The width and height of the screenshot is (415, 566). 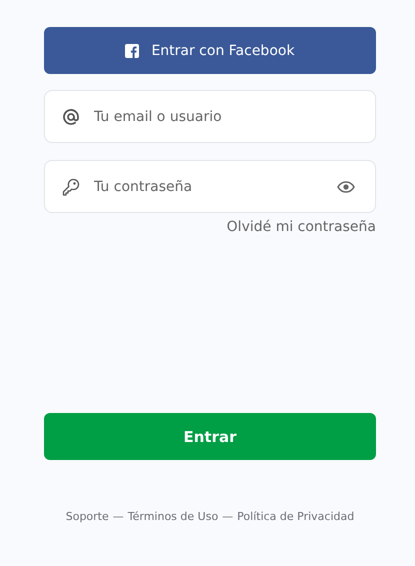 What do you see at coordinates (173, 516) in the screenshot?
I see `footer-link: Términos de Uso` at bounding box center [173, 516].